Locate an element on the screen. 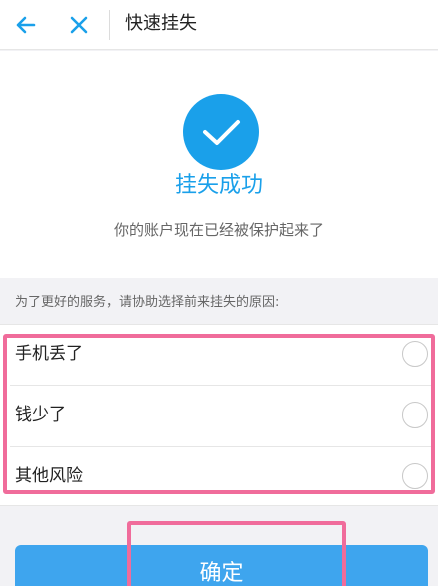  close-icon is located at coordinates (79, 25).